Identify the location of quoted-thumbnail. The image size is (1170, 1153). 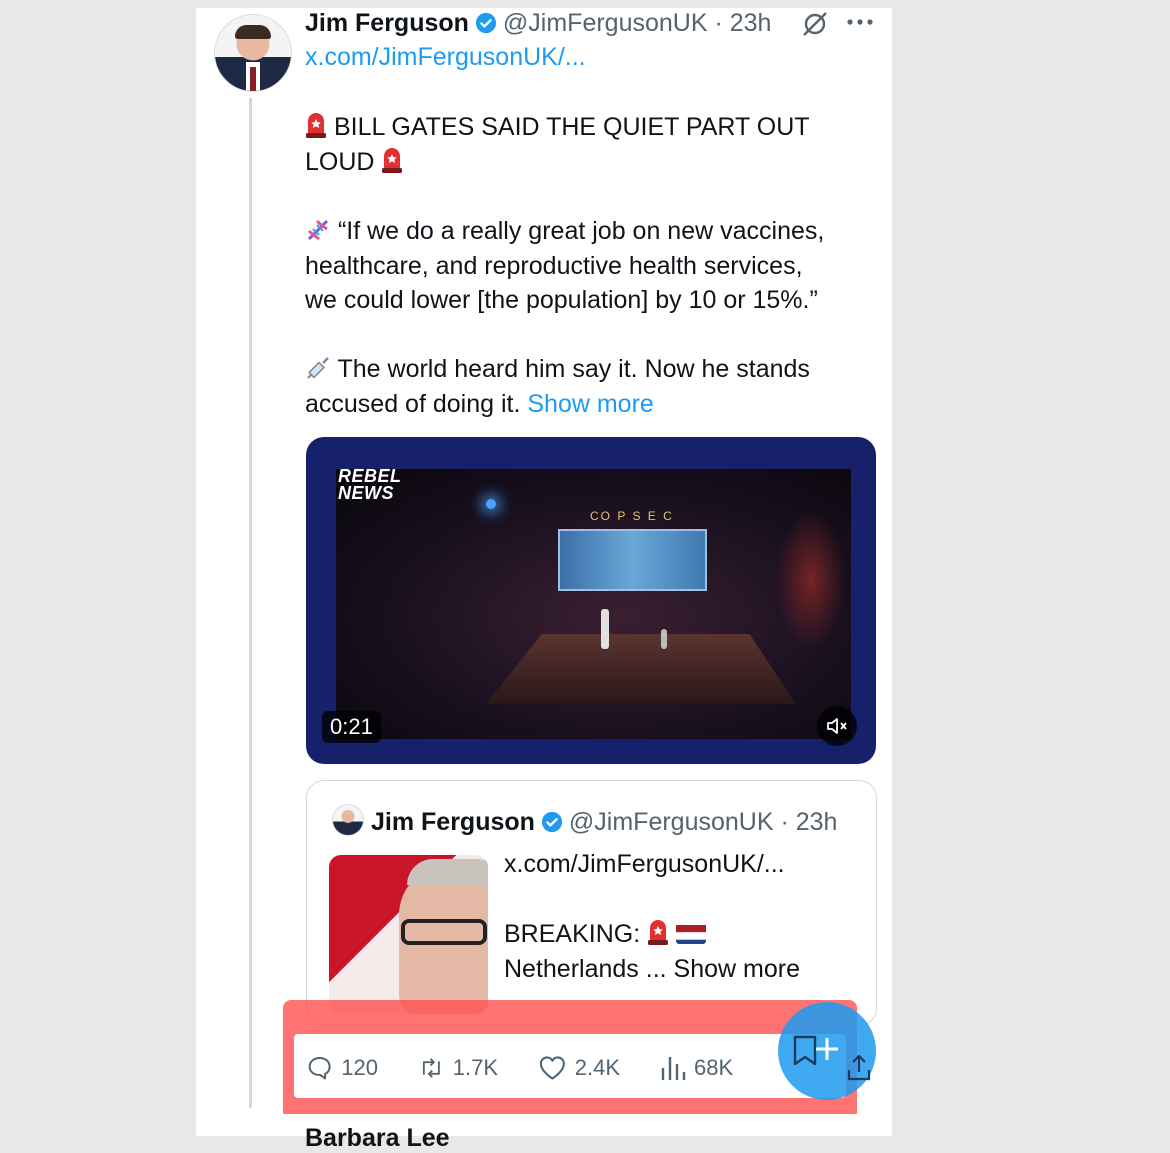
(408, 934).